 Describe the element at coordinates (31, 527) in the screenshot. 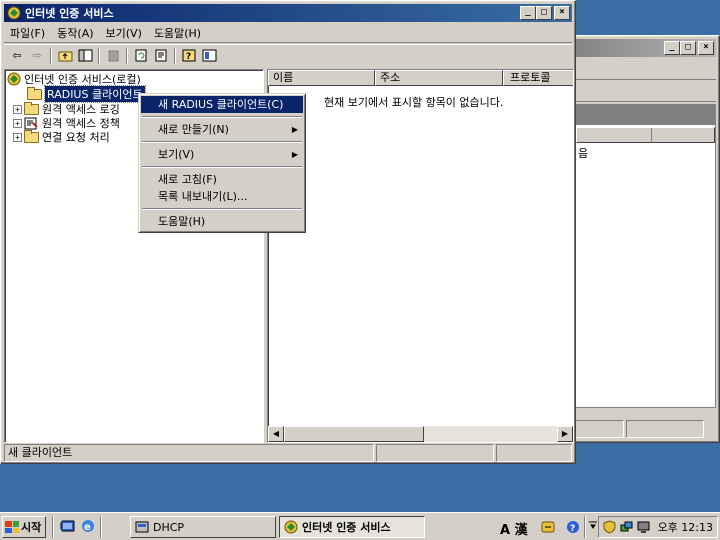

I see `start-label: 시작` at that location.